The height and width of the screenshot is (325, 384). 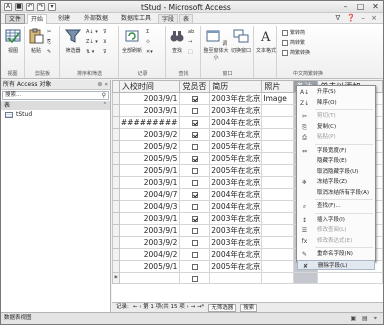 I want to click on cell-enroll-date: 2003/9/1, so click(x=149, y=218).